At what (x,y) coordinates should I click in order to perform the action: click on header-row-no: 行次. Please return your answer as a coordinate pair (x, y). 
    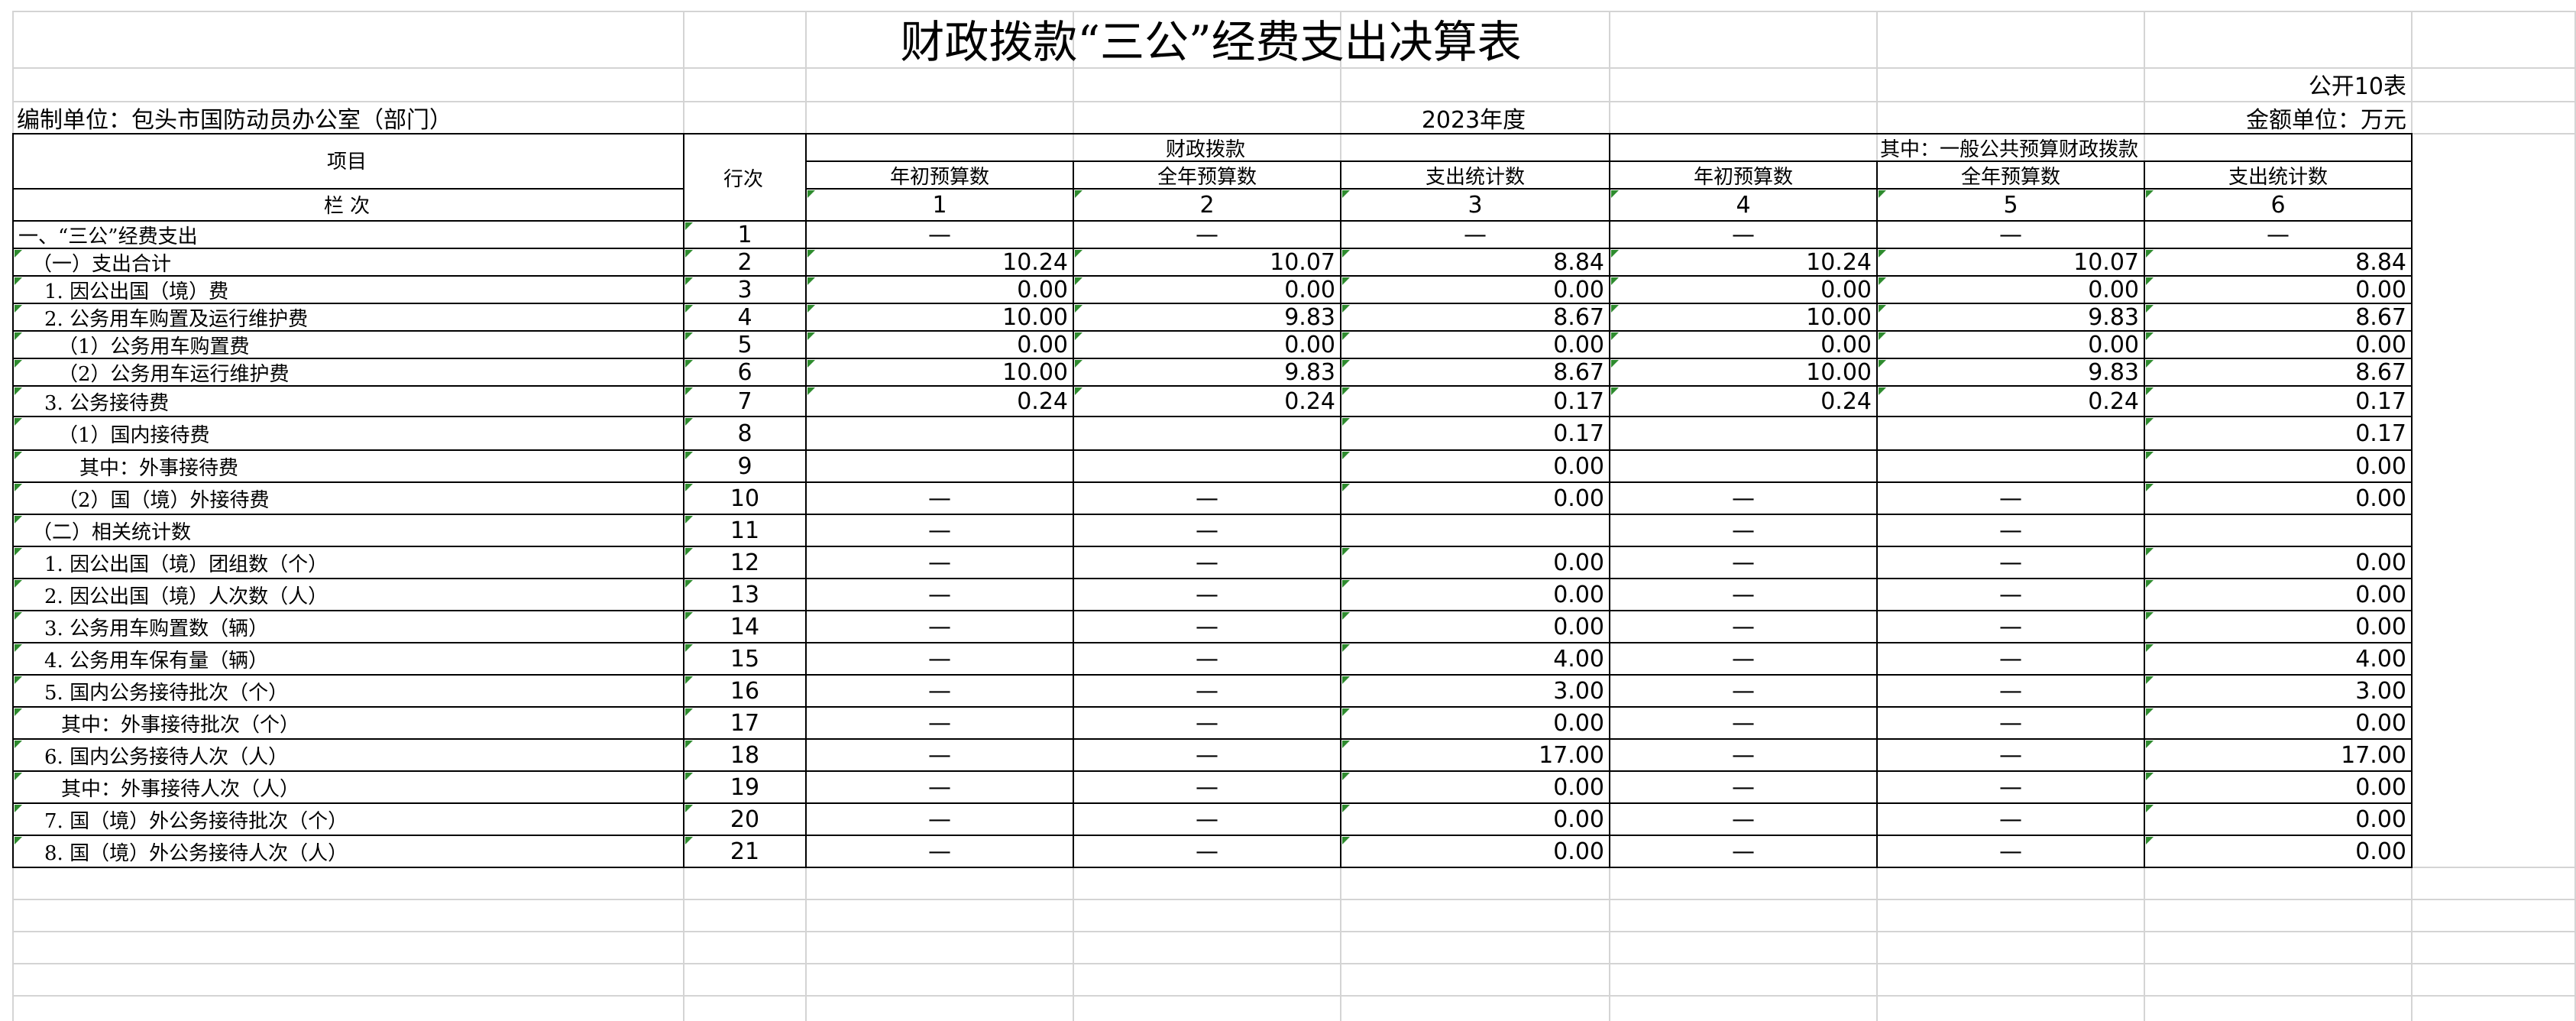
    Looking at the image, I should click on (743, 179).